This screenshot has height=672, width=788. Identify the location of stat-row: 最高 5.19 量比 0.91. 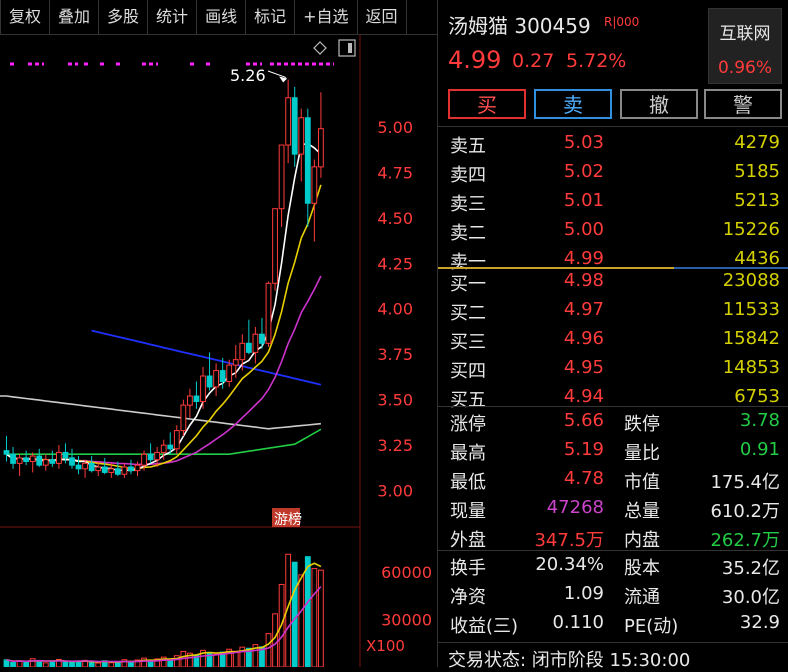
(613, 451).